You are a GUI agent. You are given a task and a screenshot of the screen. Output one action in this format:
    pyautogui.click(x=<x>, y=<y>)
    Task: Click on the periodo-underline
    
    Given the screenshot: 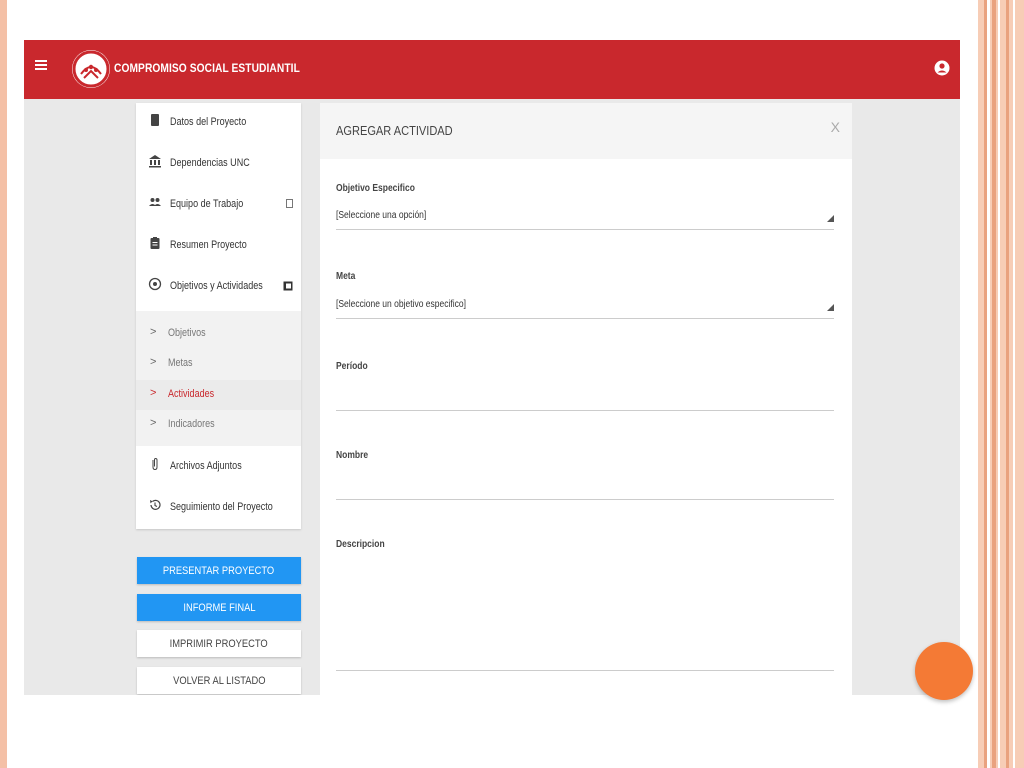 What is the action you would take?
    pyautogui.click(x=585, y=410)
    